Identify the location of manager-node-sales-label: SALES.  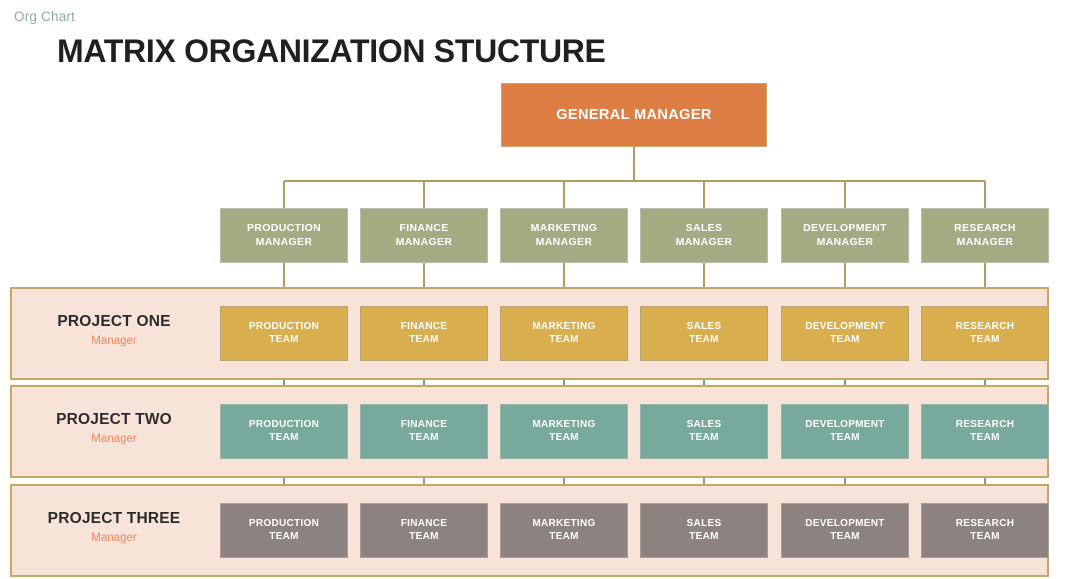
(704, 228).